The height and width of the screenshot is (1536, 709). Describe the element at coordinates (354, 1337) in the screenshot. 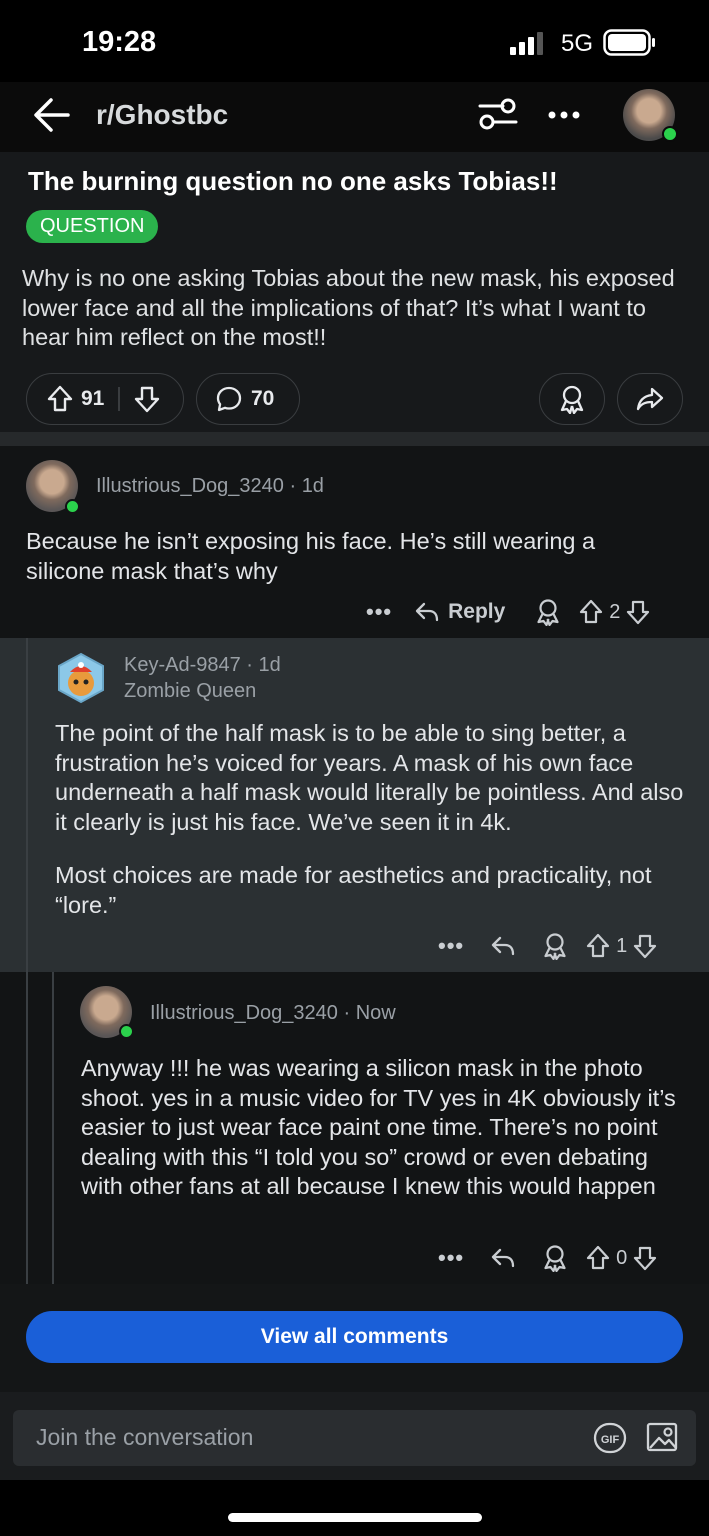

I see `view-all-comments-button: View all comments` at that location.